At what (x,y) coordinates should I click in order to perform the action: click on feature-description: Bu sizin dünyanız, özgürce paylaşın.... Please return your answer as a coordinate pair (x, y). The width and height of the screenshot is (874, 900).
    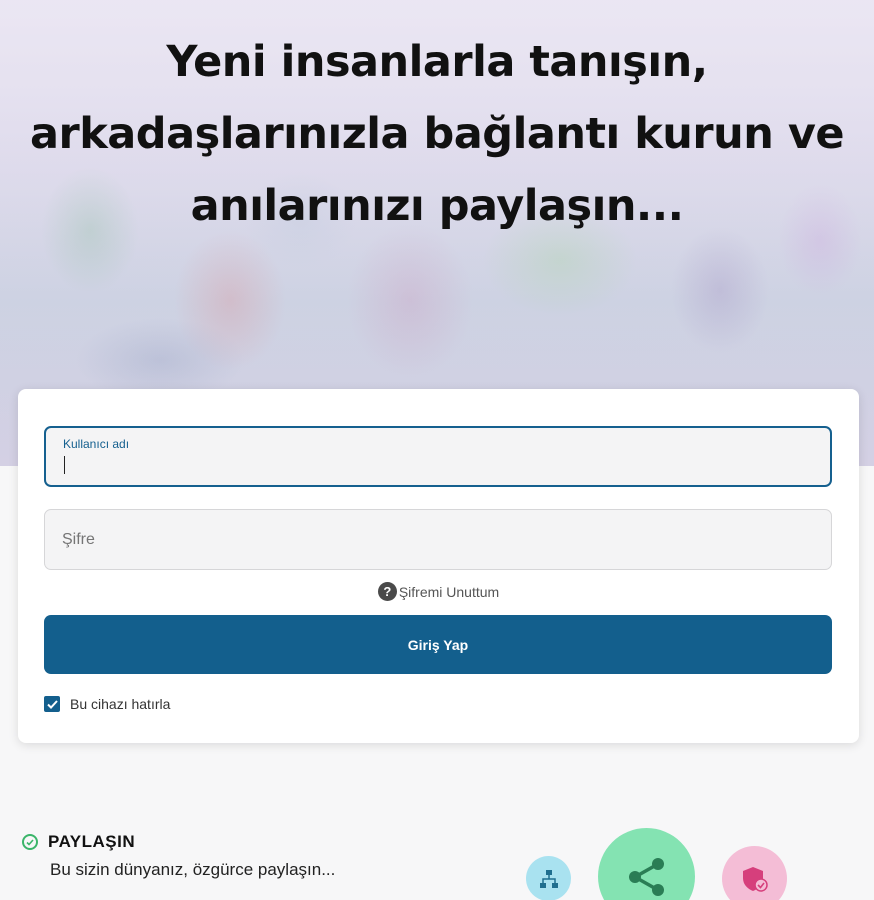
    Looking at the image, I should click on (193, 869).